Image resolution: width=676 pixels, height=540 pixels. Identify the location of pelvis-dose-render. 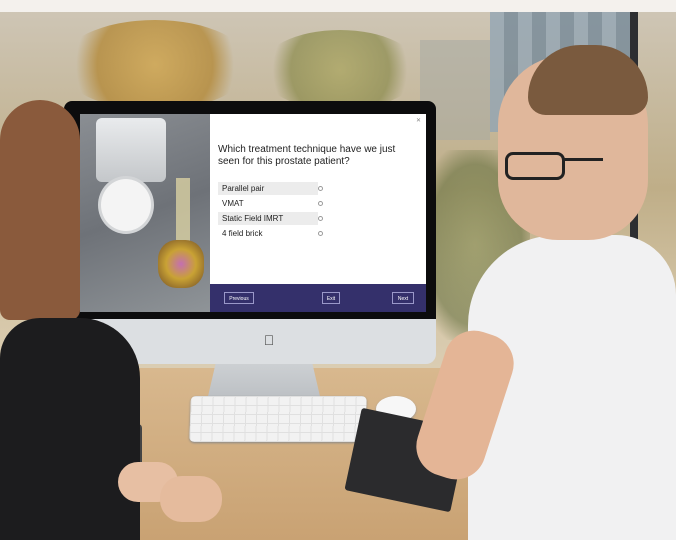
(181, 264).